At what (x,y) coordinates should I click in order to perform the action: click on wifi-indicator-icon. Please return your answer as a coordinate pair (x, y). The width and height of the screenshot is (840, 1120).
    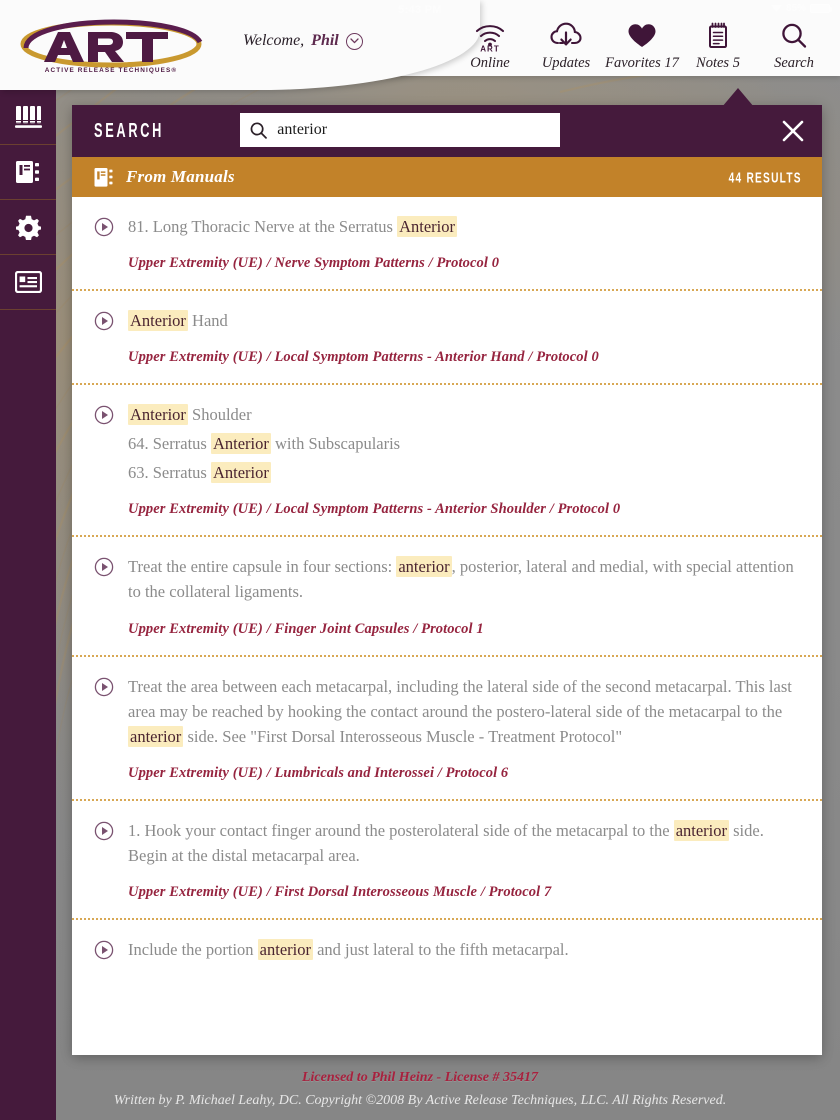
    Looking at the image, I should click on (776, 8).